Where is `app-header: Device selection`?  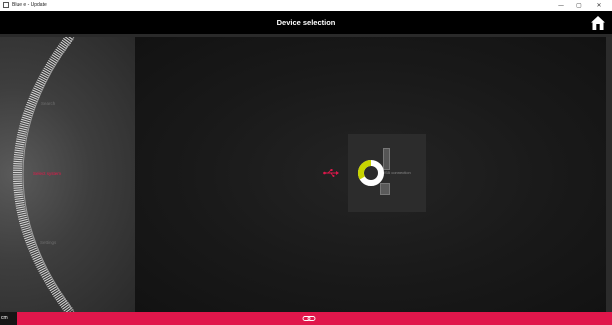
app-header: Device selection is located at coordinates (306, 22).